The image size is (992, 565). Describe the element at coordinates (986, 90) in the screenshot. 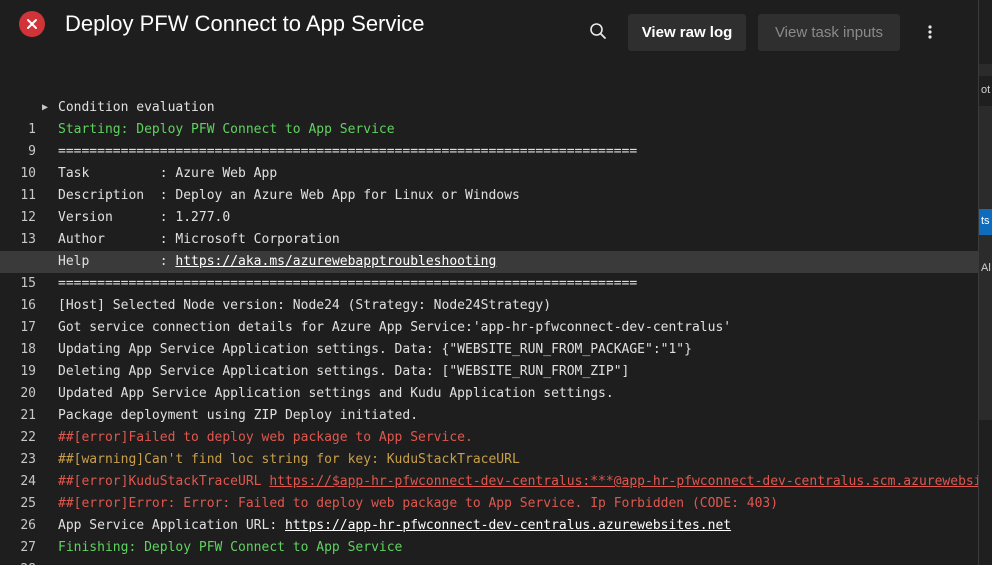

I see `strip-fragment: ot` at that location.